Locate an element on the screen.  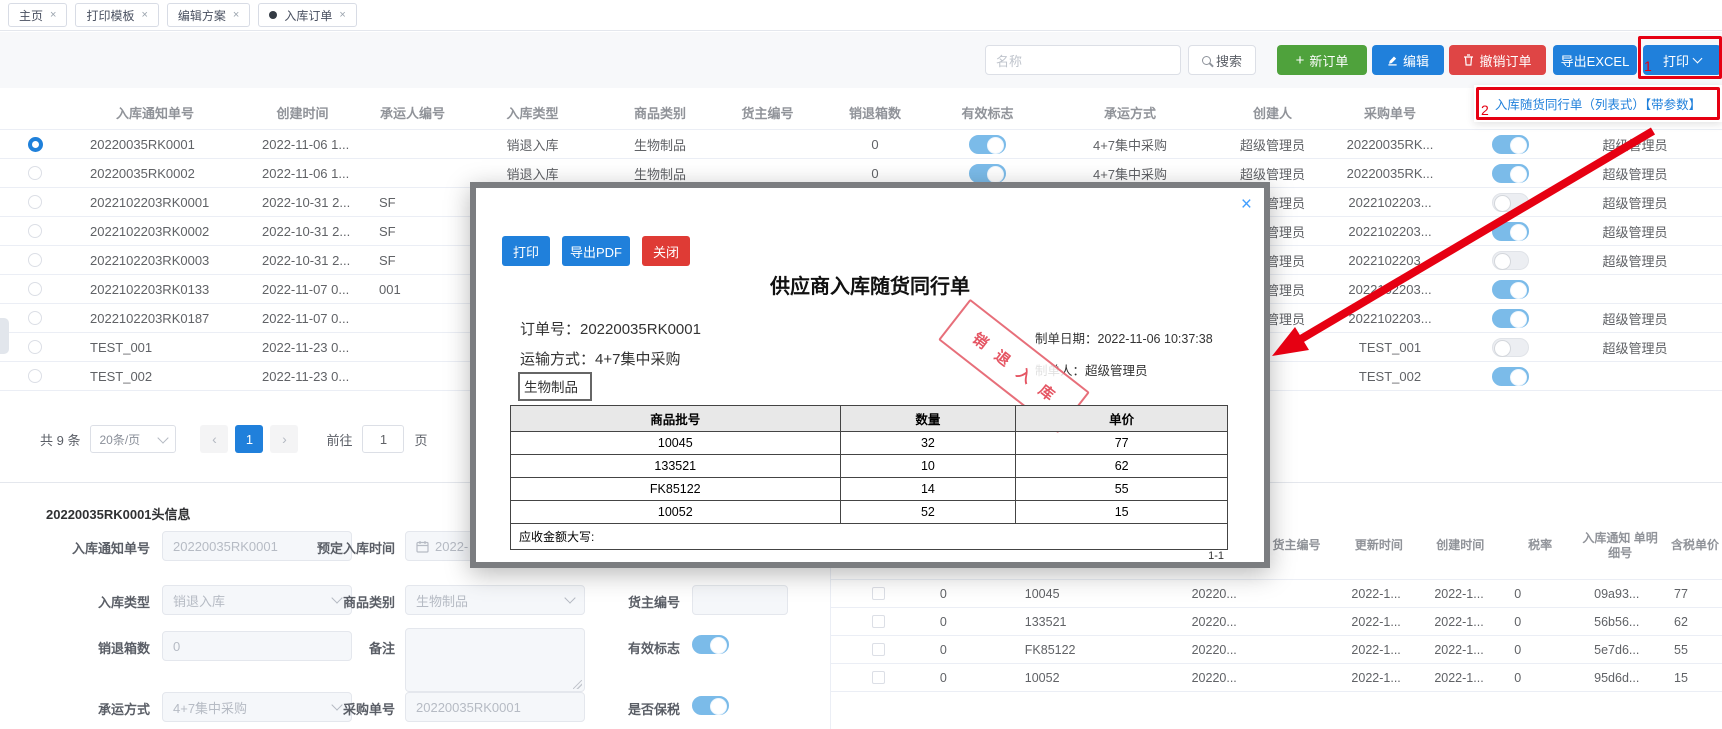
search-input: 名称 is located at coordinates (1083, 60).